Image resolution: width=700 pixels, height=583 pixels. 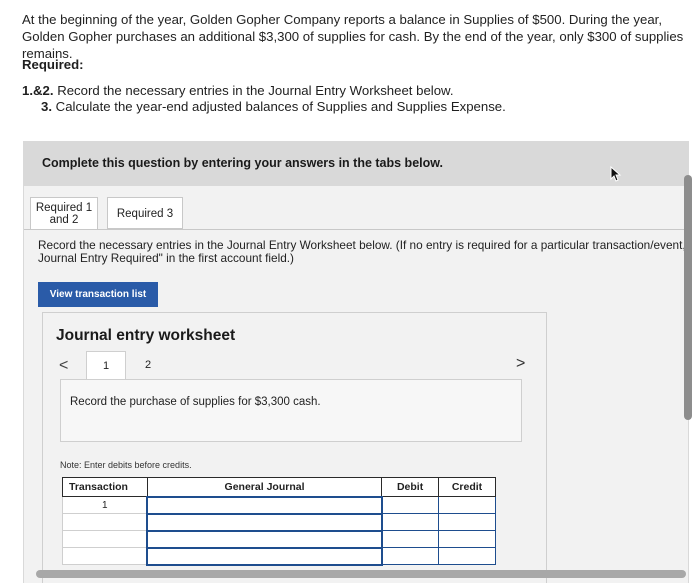 What do you see at coordinates (145, 213) in the screenshot?
I see `tab-required-3: Required 3` at bounding box center [145, 213].